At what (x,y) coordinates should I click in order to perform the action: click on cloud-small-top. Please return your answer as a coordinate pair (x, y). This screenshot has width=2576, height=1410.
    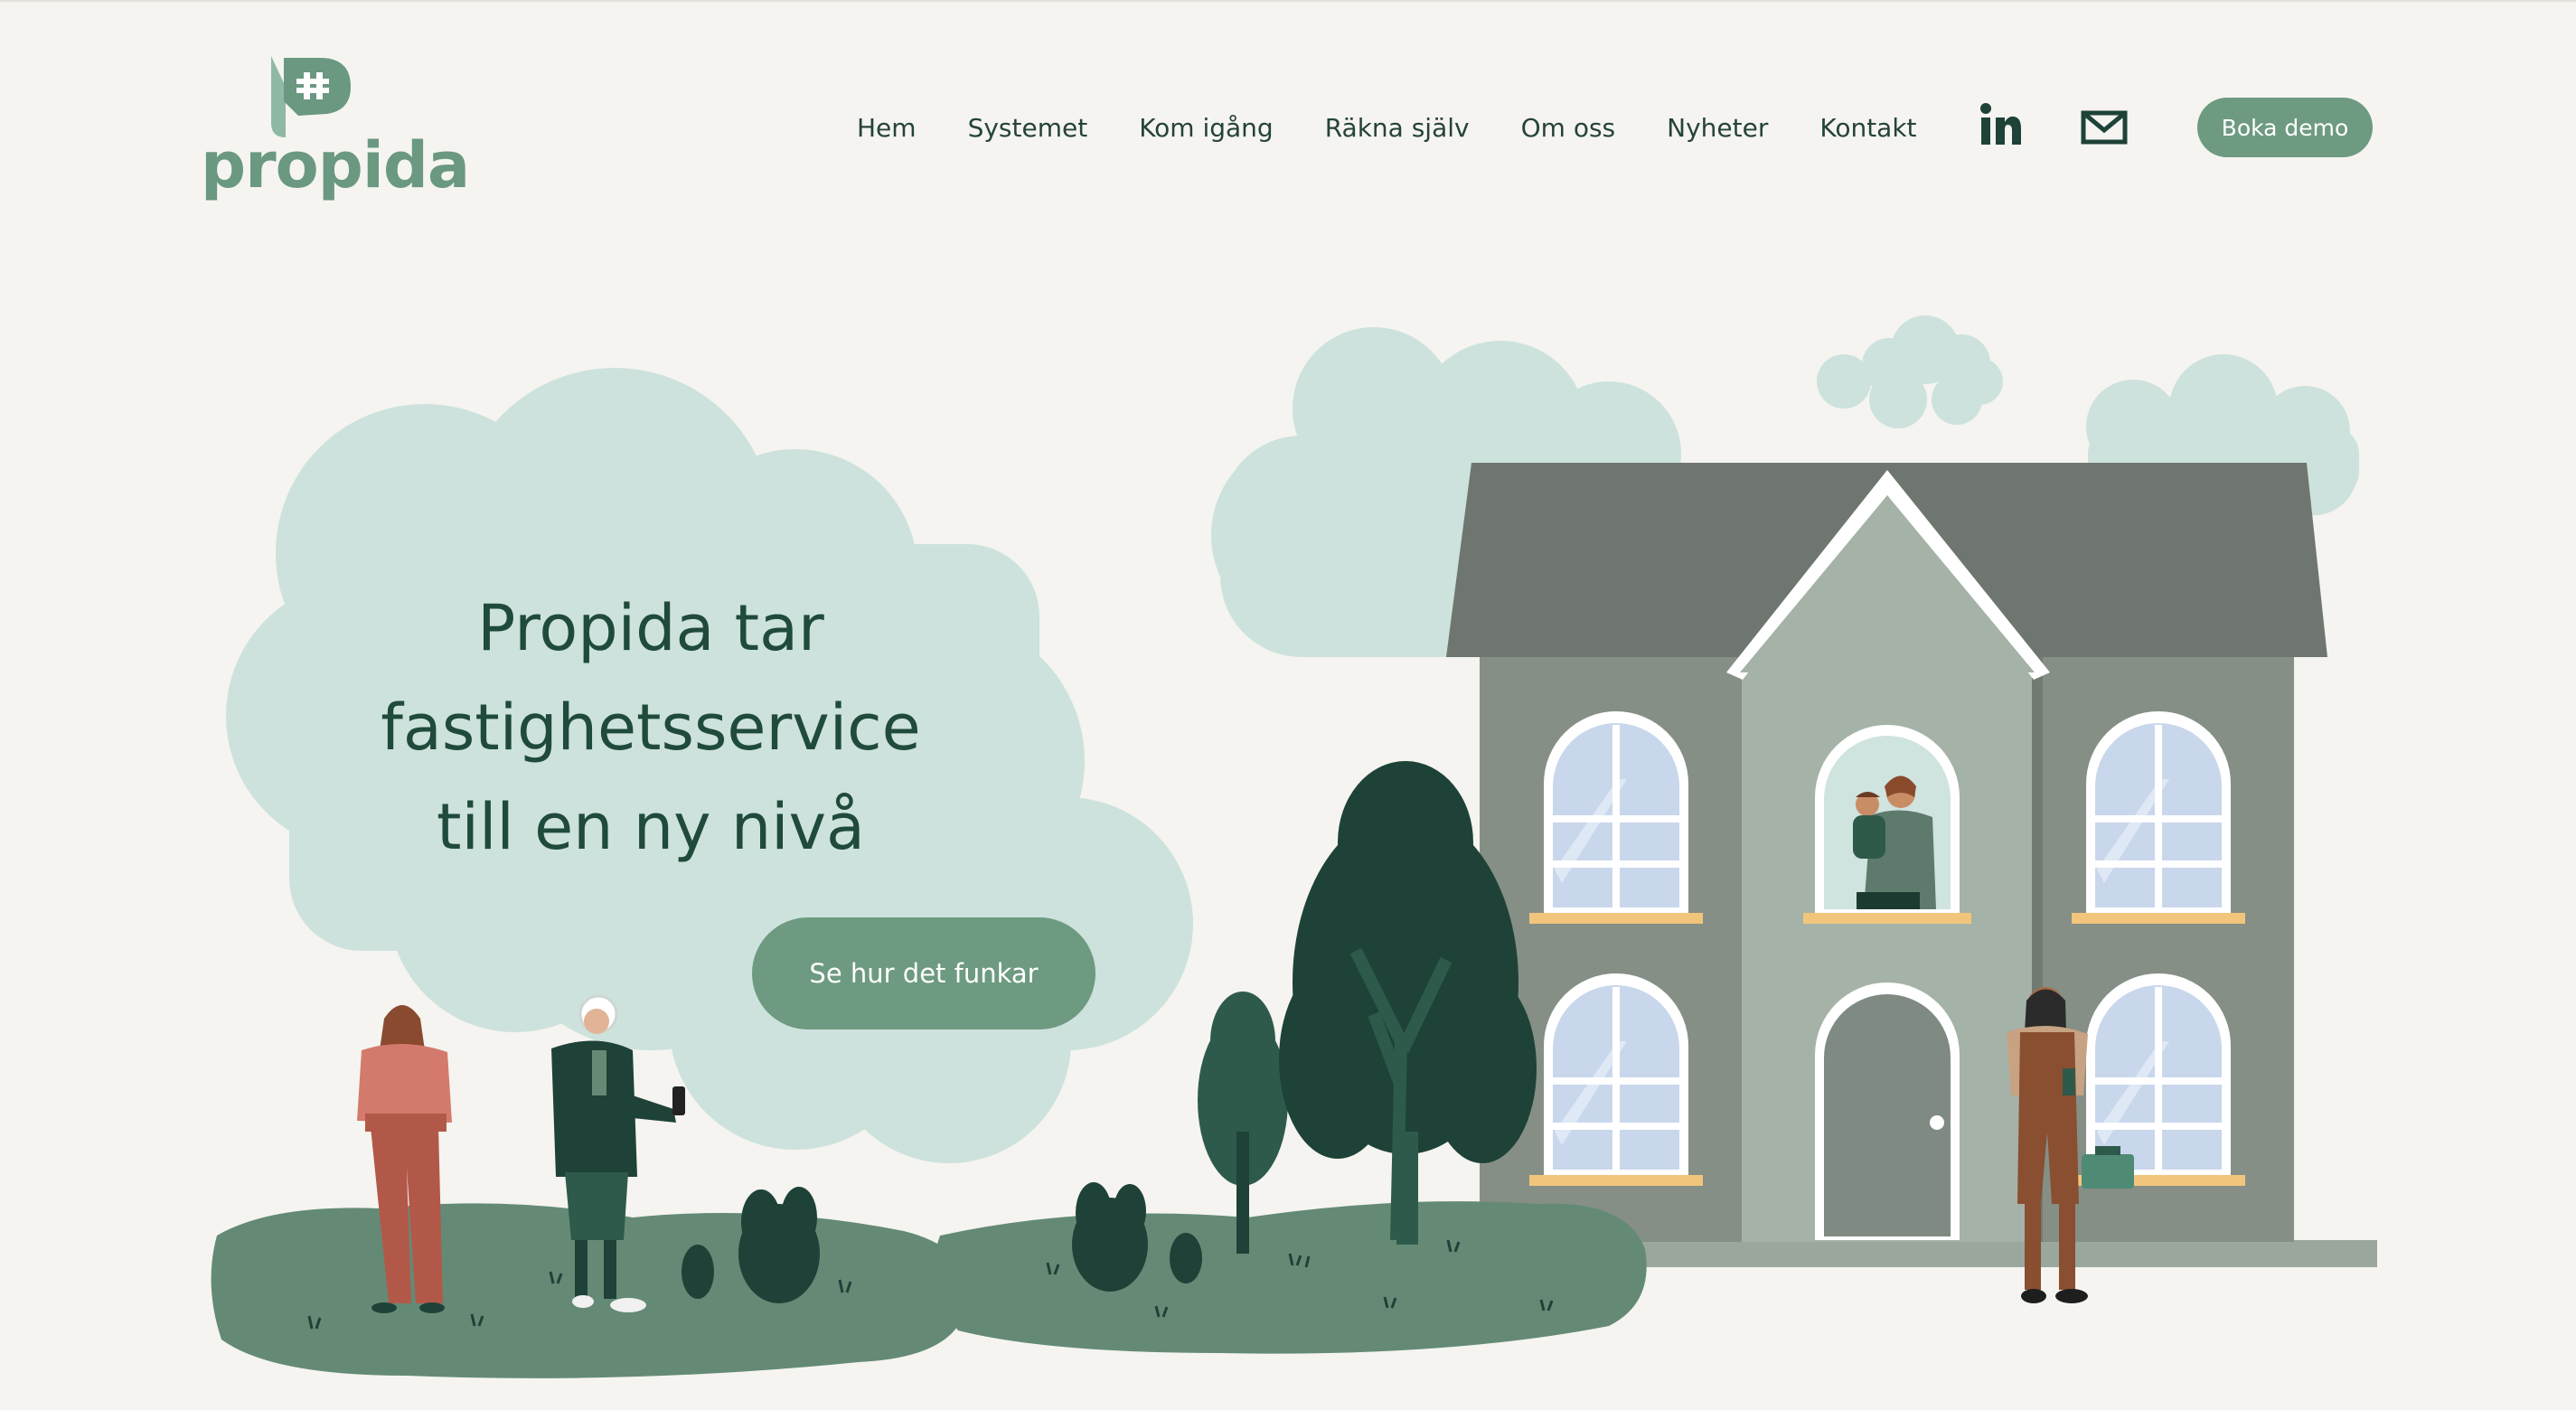
    Looking at the image, I should click on (1910, 372).